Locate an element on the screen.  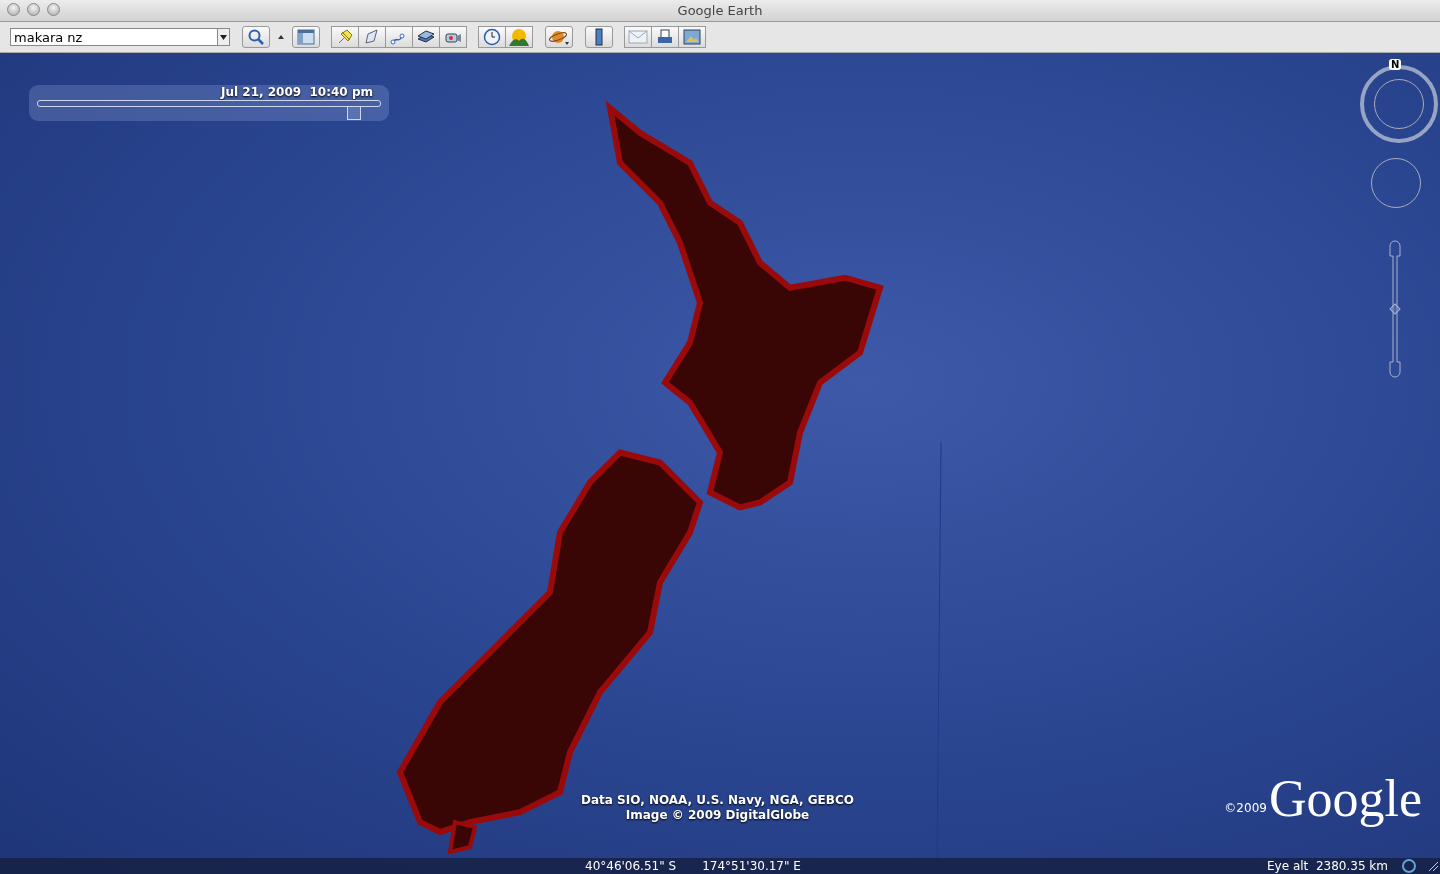
search-icon is located at coordinates (256, 37).